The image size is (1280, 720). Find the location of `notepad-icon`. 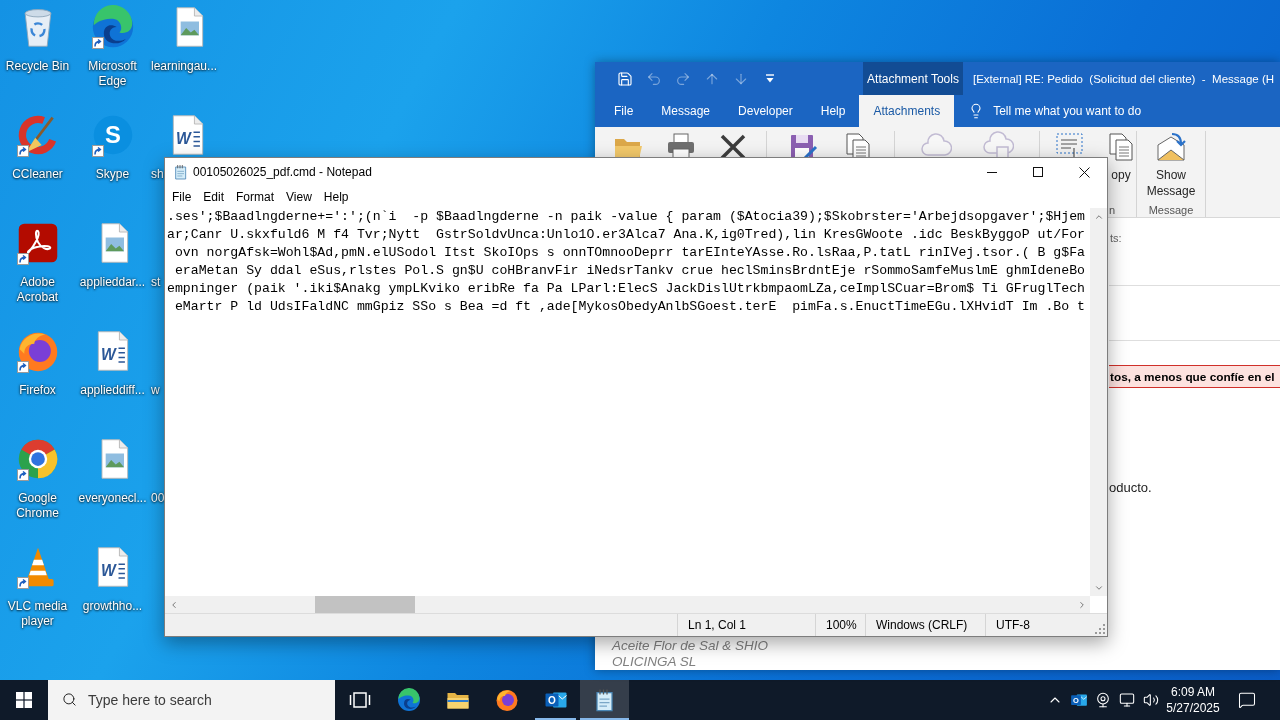

notepad-icon is located at coordinates (181, 172).